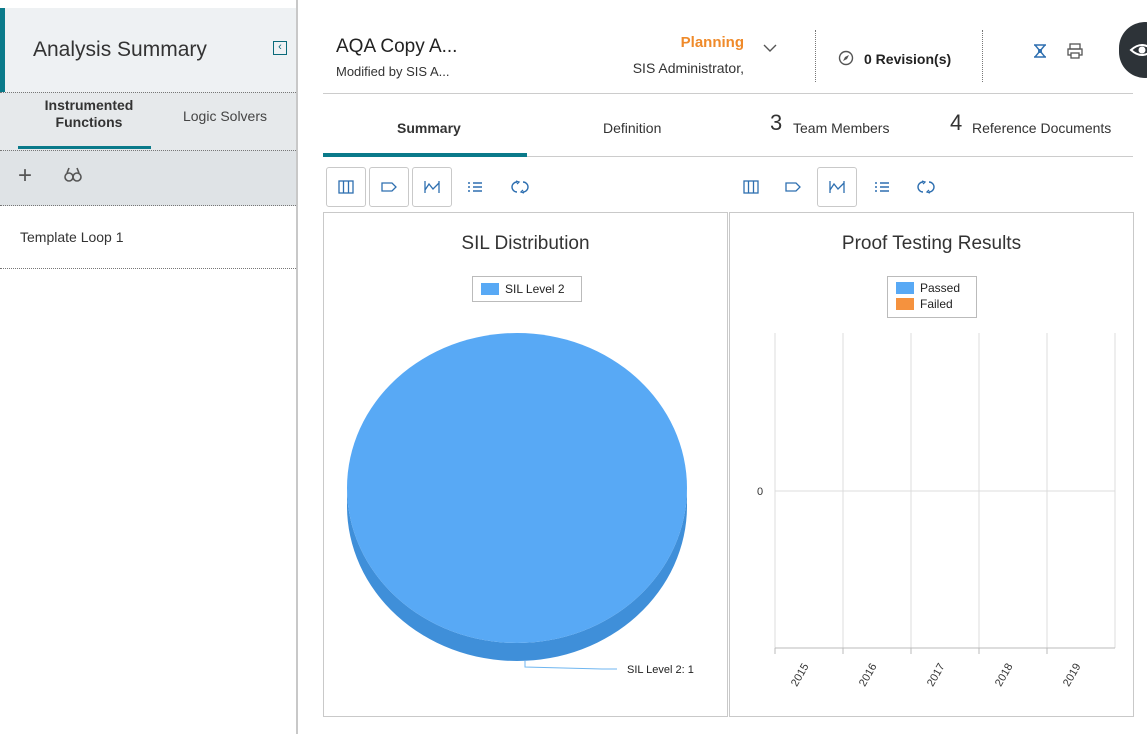  I want to click on pie-chart: SIL Level 2: 1, so click(520, 504).